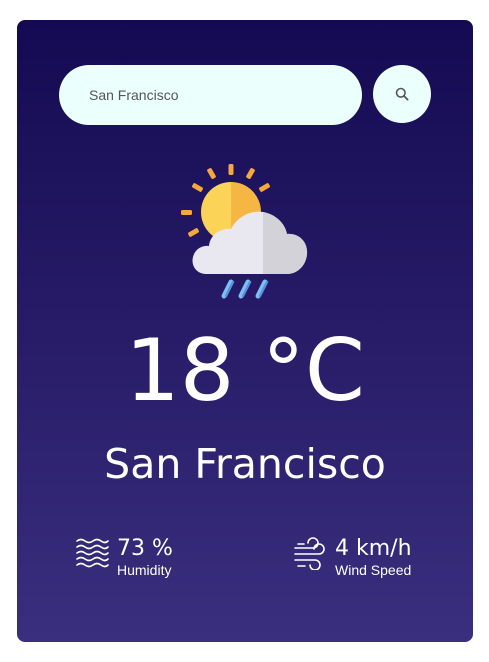 The image size is (489, 662). I want to click on wind-detail: 4 km/h Wind Speed, so click(352, 557).